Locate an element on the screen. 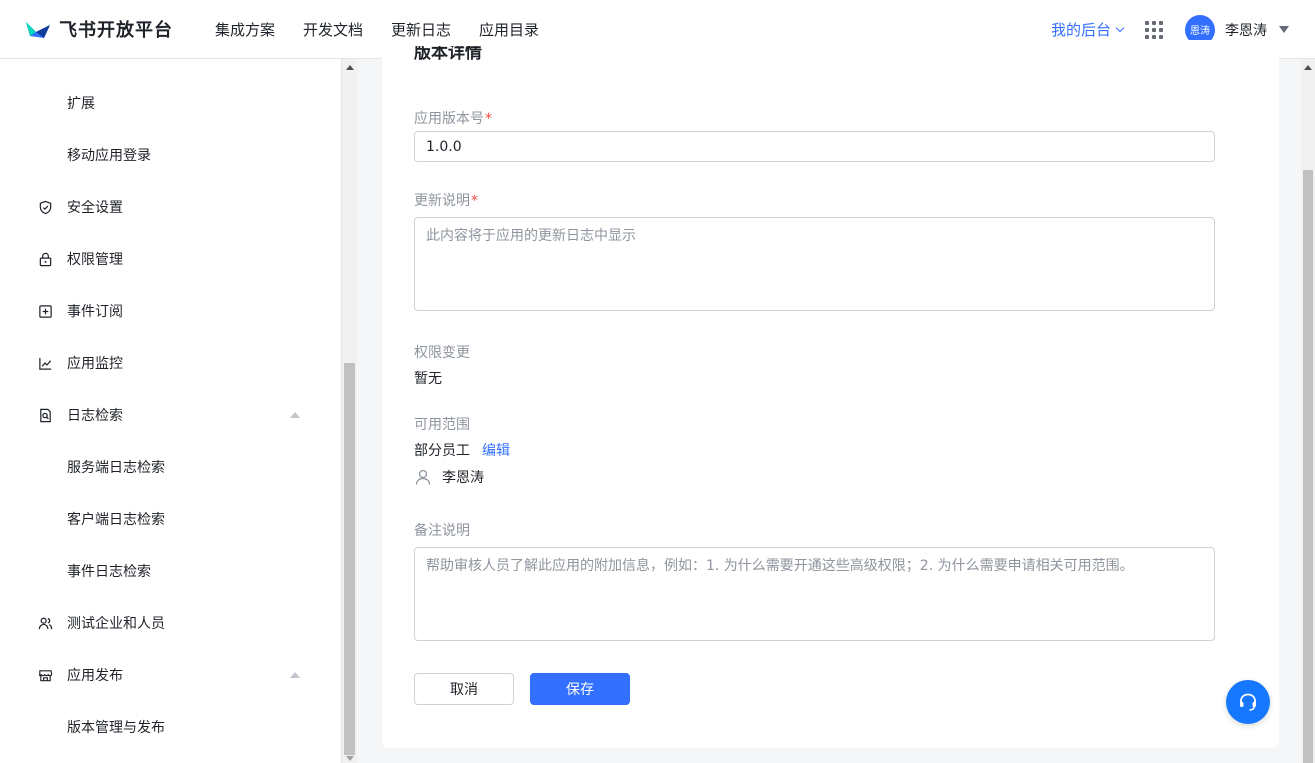 This screenshot has width=1315, height=763. sidebar-item-label: 事件订阅 is located at coordinates (95, 312).